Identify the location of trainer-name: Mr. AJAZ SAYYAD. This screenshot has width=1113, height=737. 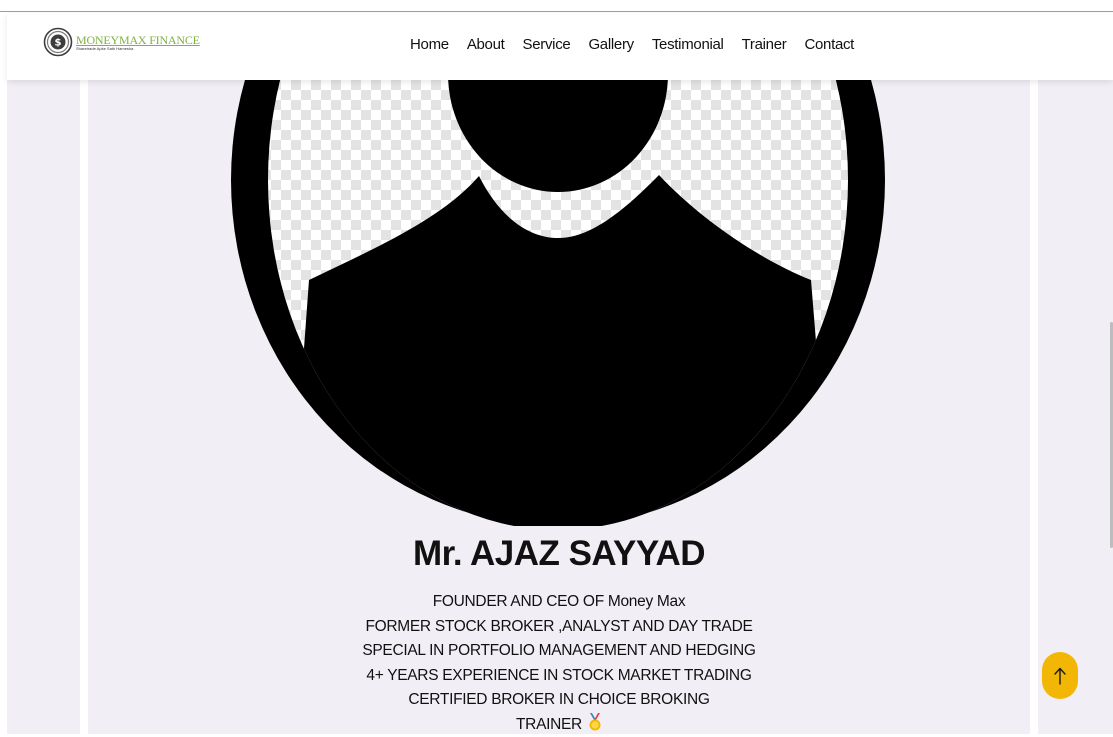
(559, 554).